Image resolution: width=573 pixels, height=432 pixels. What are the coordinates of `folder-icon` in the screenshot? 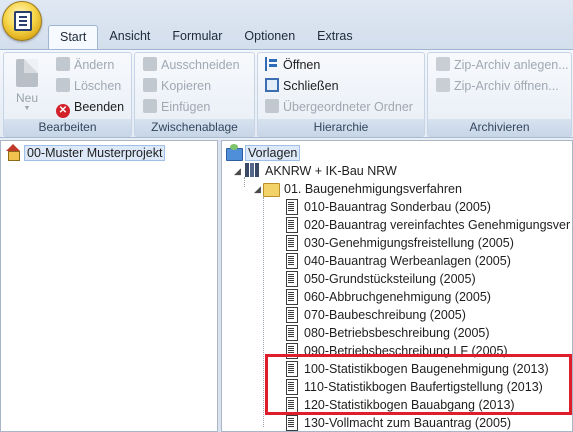 It's located at (271, 188).